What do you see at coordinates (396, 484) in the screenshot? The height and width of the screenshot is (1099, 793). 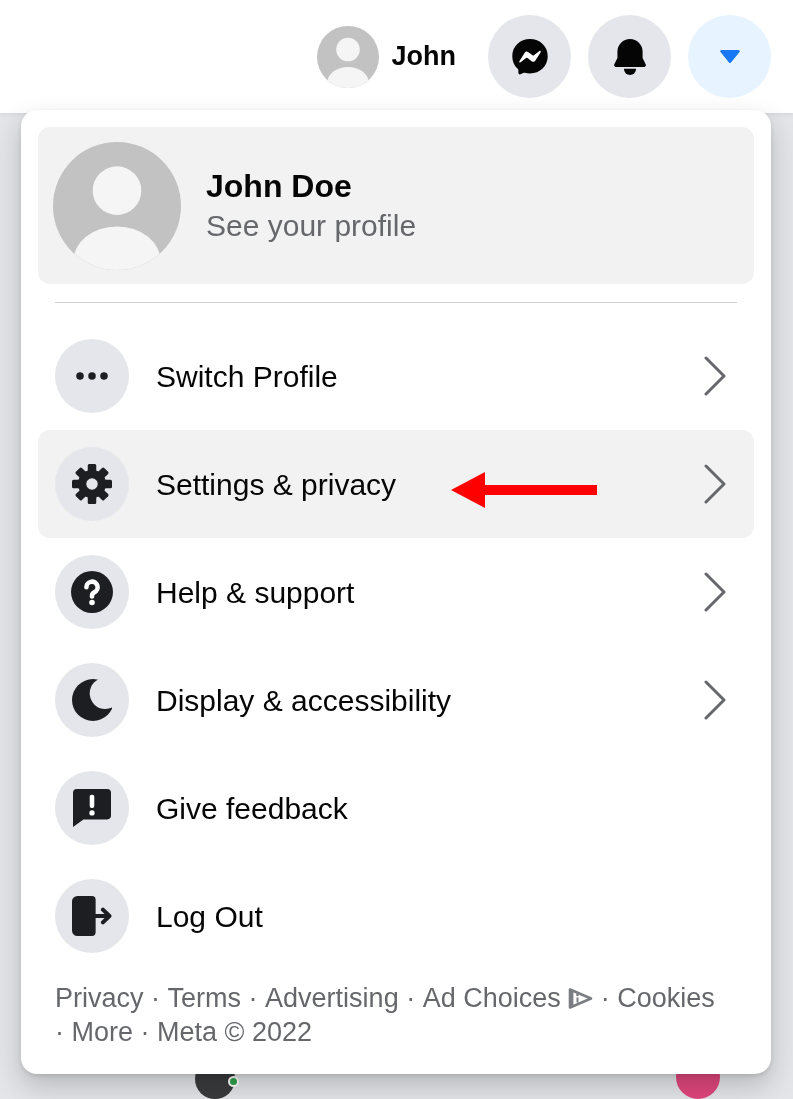 I see `menu-item: Settings & privacy` at bounding box center [396, 484].